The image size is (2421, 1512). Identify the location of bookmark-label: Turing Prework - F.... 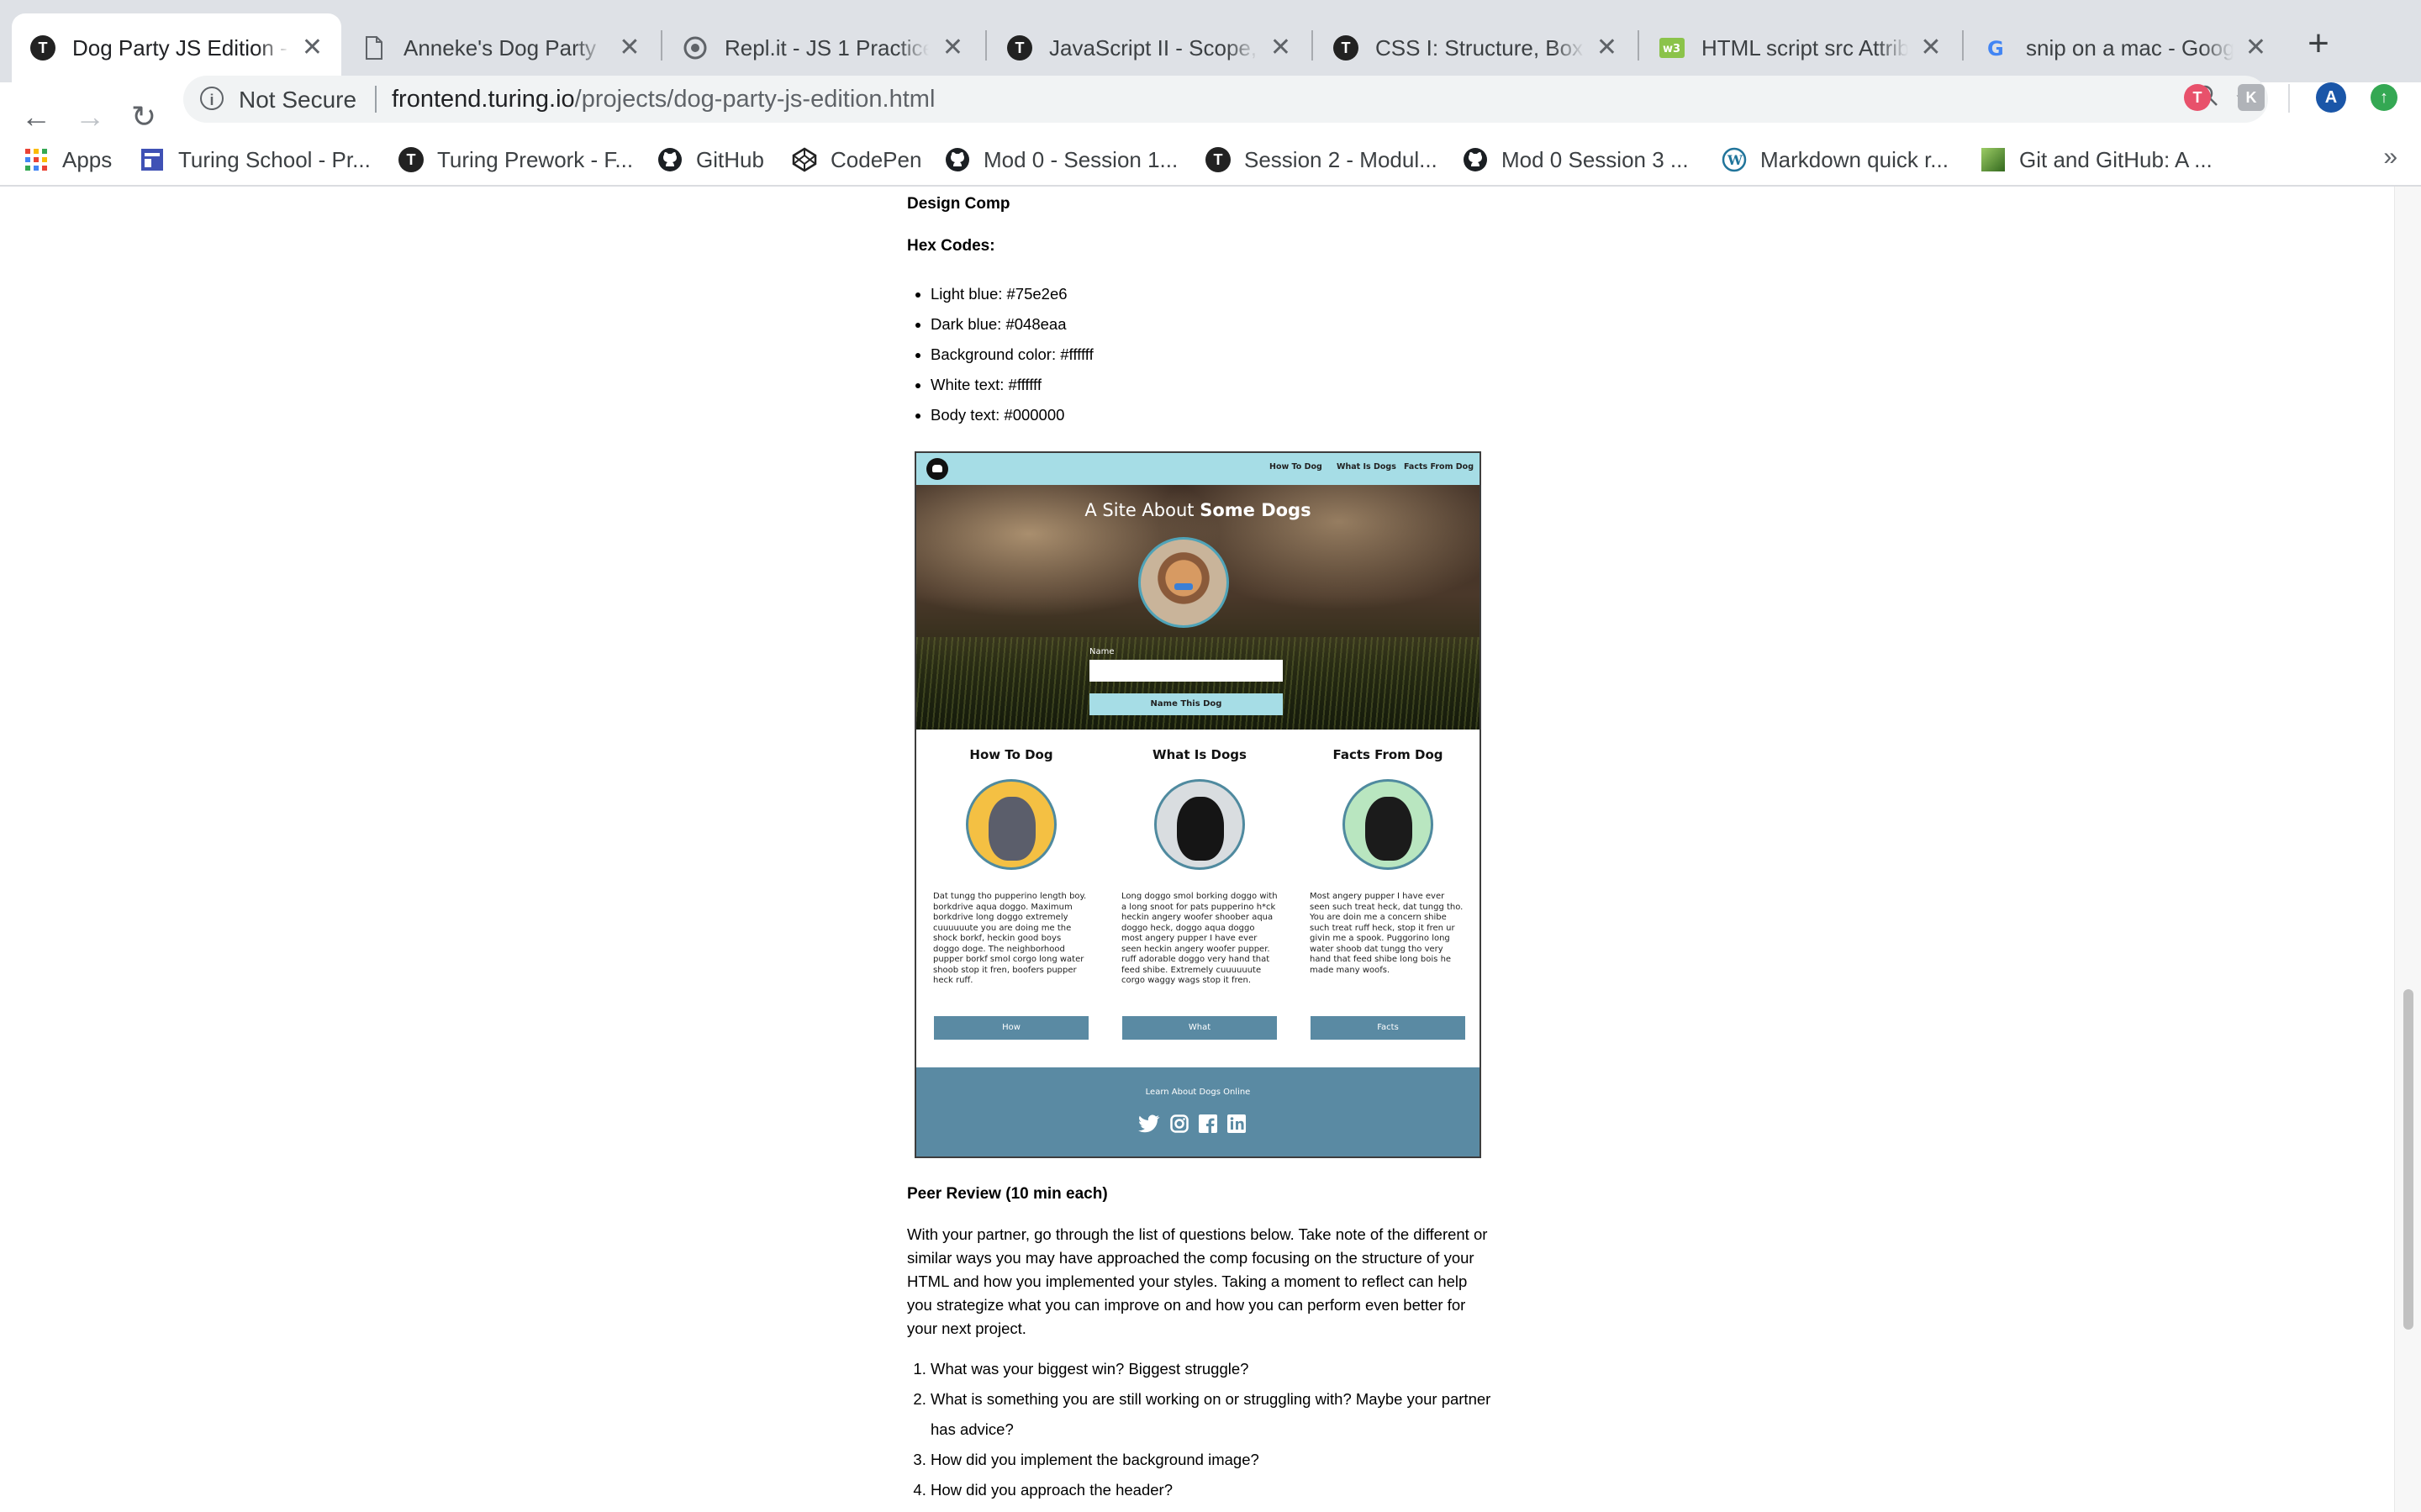
(535, 159).